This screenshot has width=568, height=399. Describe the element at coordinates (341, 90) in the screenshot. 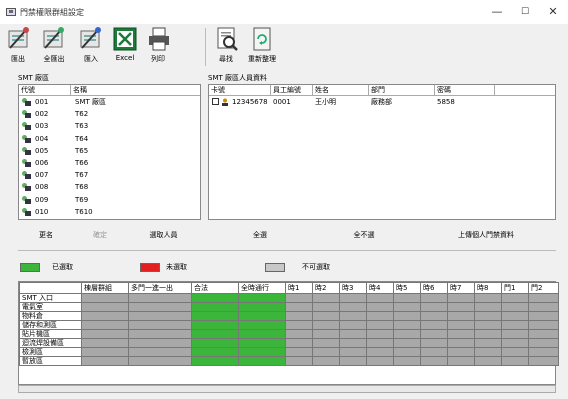

I see `col-header-name: 姓名` at that location.